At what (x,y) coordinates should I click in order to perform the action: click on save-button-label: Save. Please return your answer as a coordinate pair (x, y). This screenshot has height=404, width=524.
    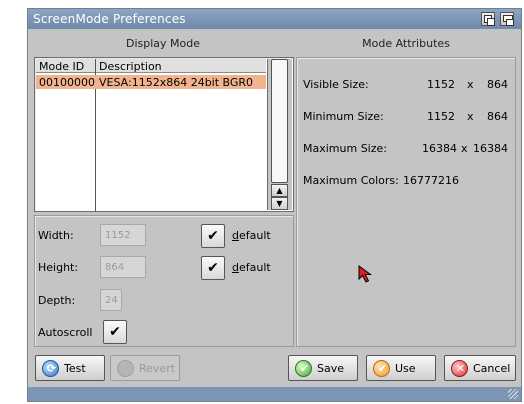
    Looking at the image, I should click on (331, 368).